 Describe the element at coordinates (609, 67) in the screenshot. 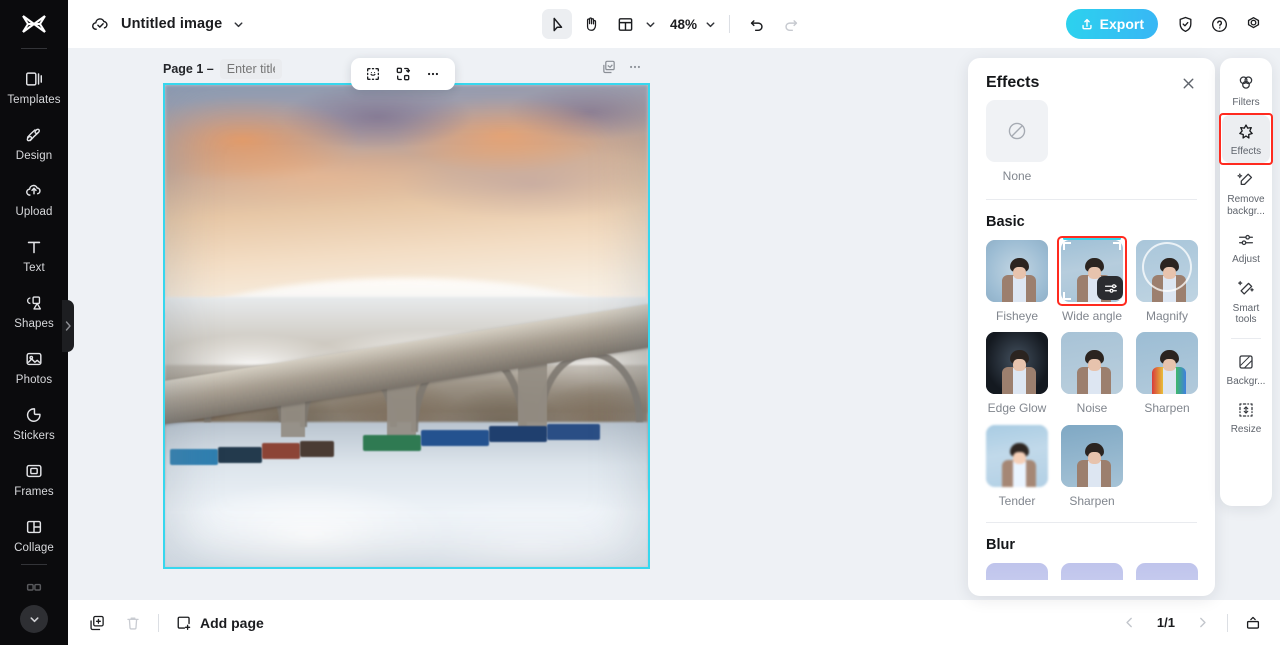

I see `duplicate-page-icon` at that location.